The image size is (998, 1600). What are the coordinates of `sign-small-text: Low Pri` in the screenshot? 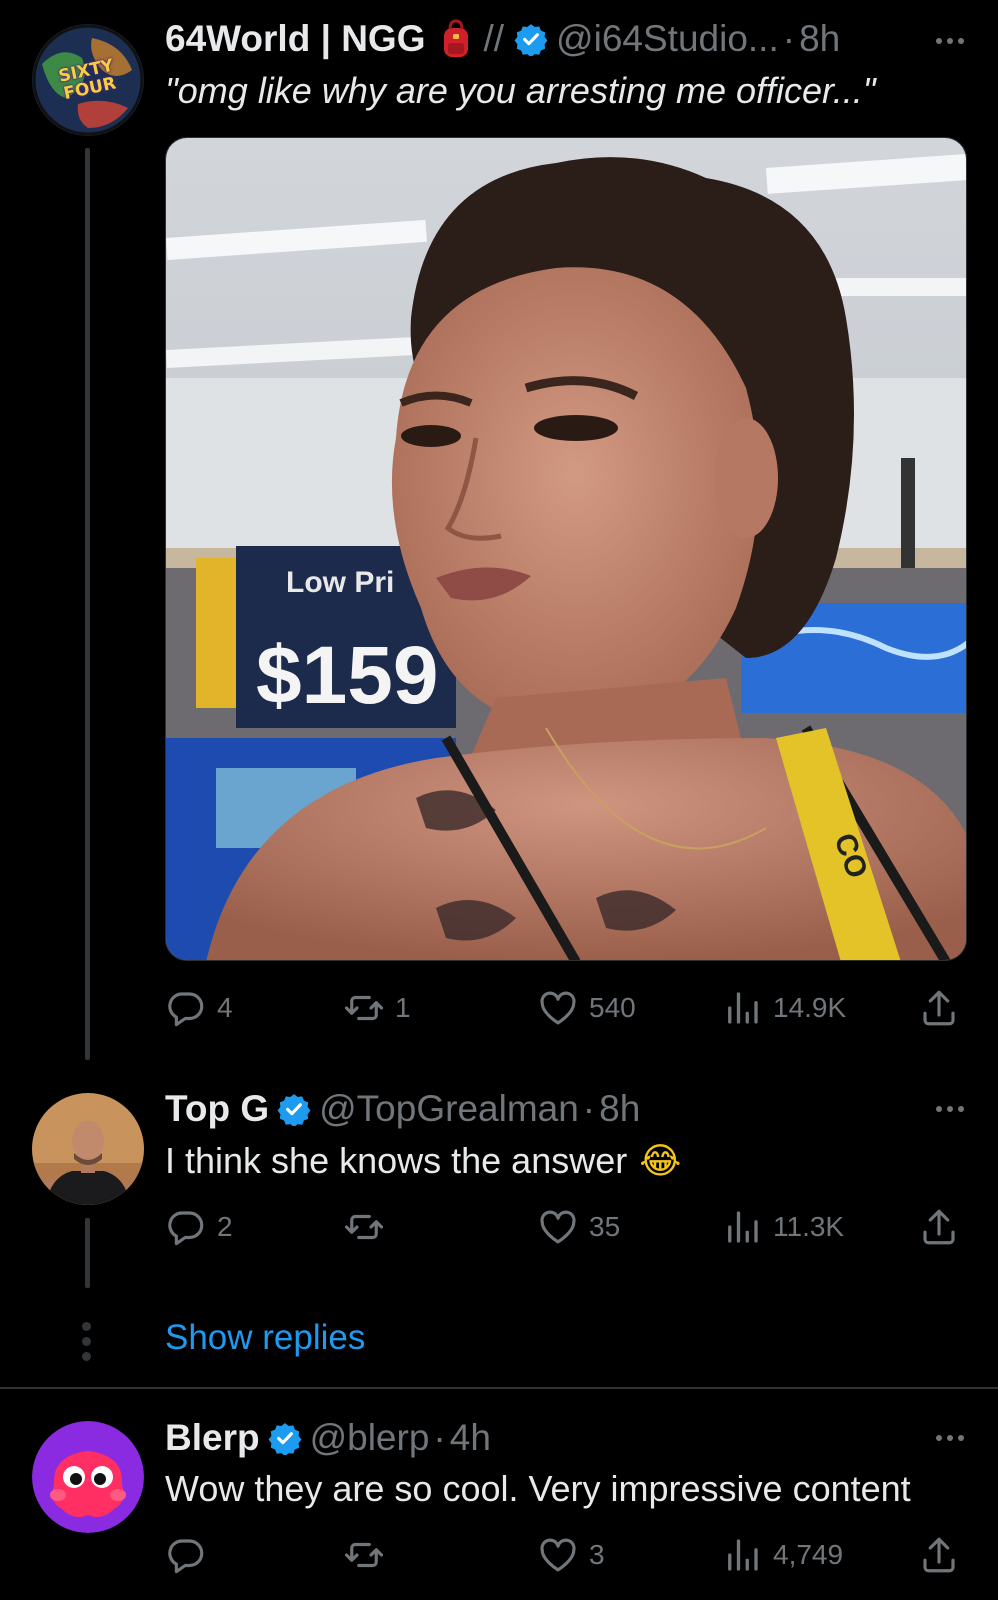 It's located at (340, 582).